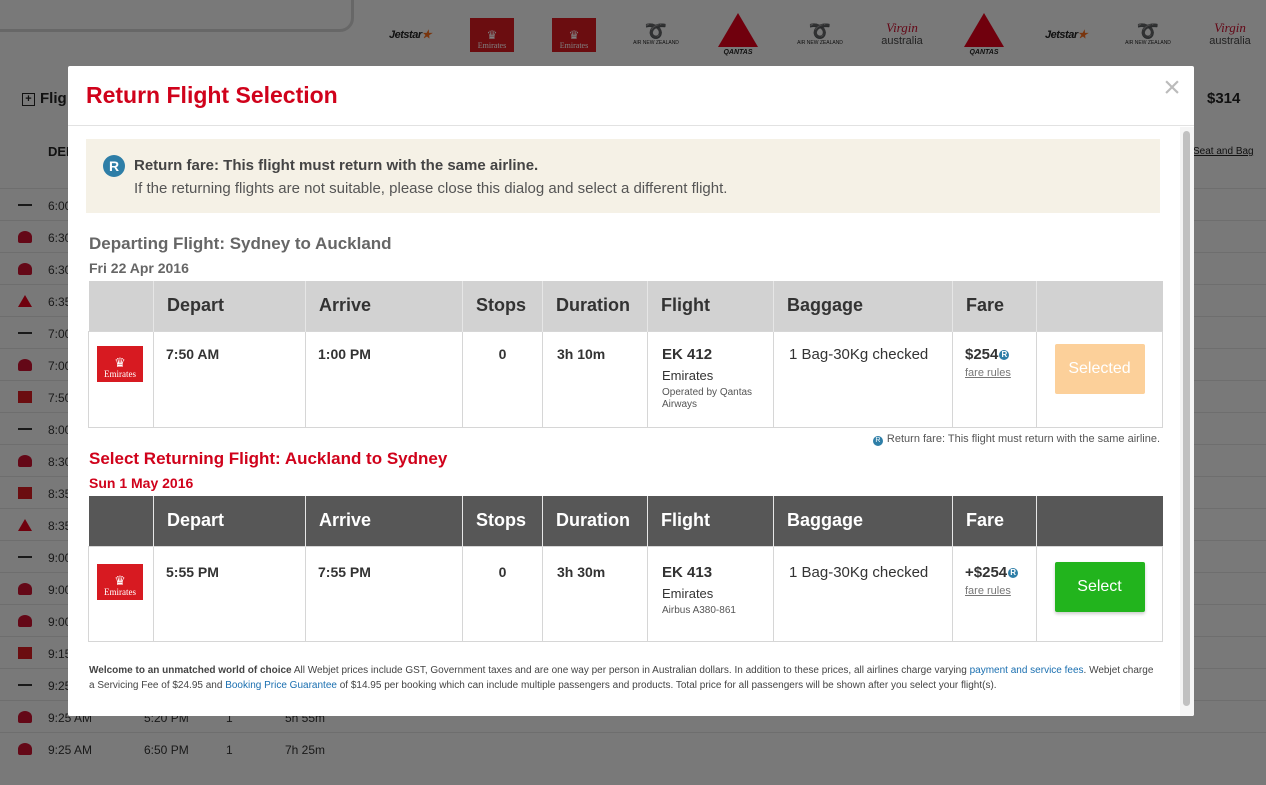 Image resolution: width=1266 pixels, height=785 pixels. I want to click on modal-title: Return Flight Selection, so click(212, 95).